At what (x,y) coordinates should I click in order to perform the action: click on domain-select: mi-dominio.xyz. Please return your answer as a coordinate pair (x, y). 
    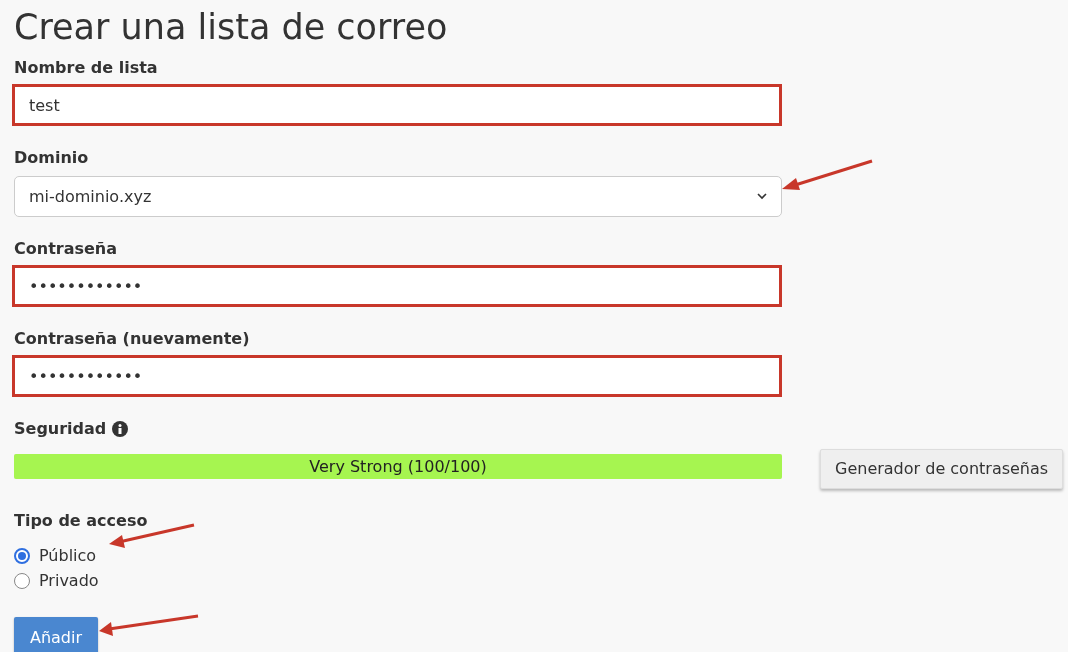
    Looking at the image, I should click on (398, 196).